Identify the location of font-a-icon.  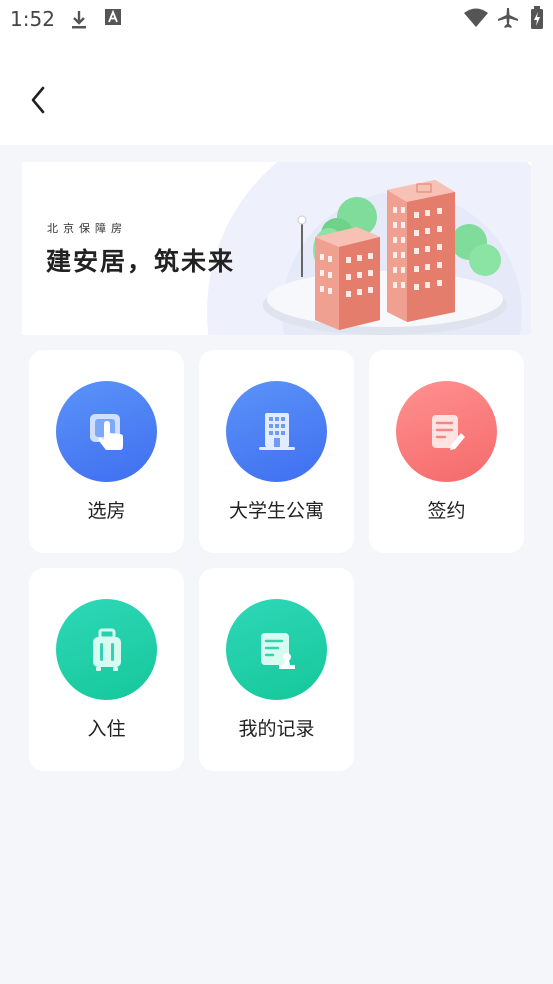
(113, 20).